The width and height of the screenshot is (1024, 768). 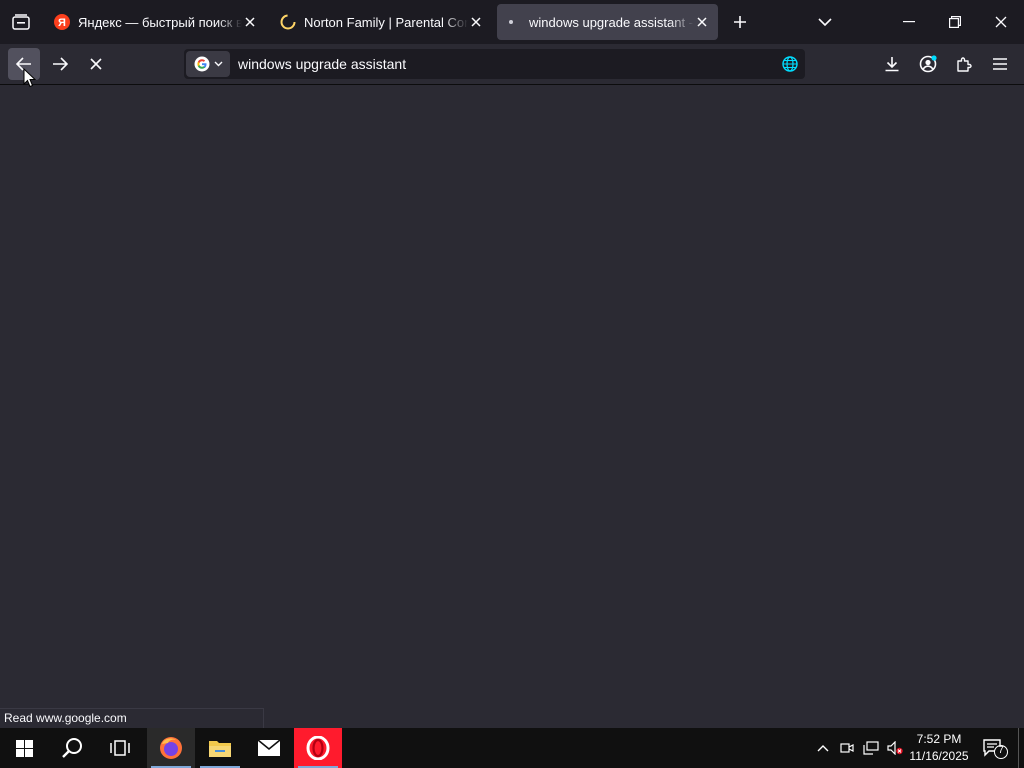 I want to click on hamburger-menu-icon, so click(x=1000, y=64).